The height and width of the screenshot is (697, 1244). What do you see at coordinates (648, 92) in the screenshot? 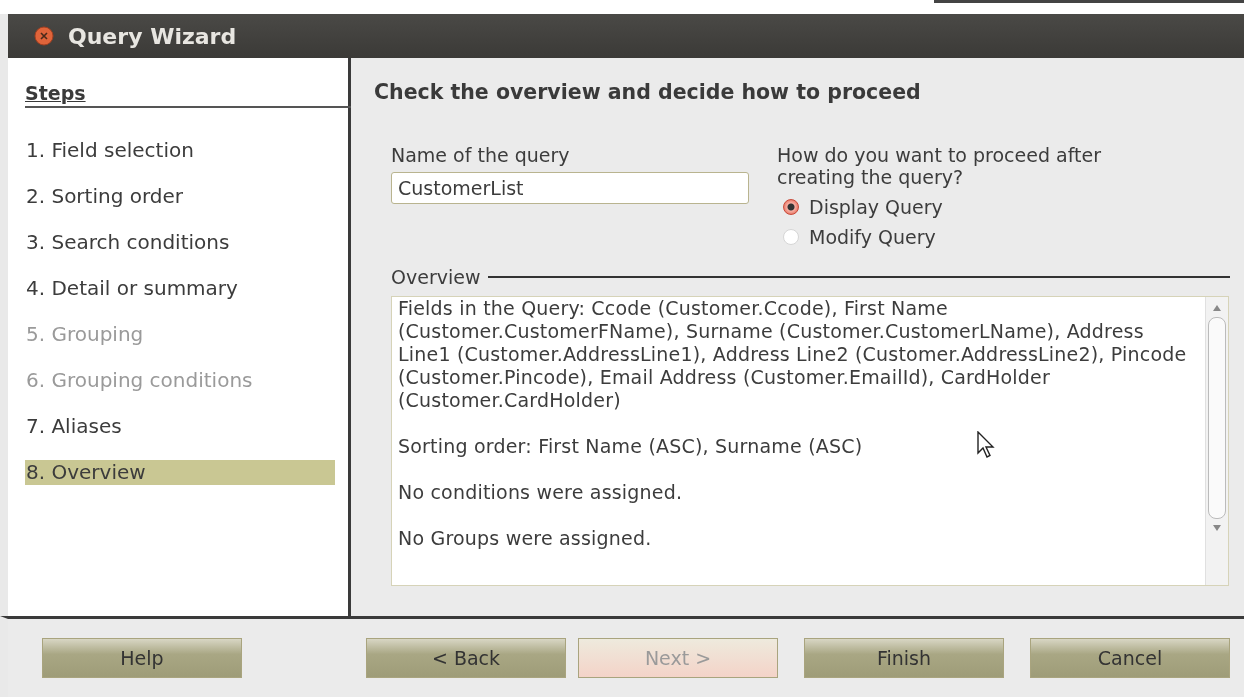
I see `page-title: Check the overview and decide how to proceed` at bounding box center [648, 92].